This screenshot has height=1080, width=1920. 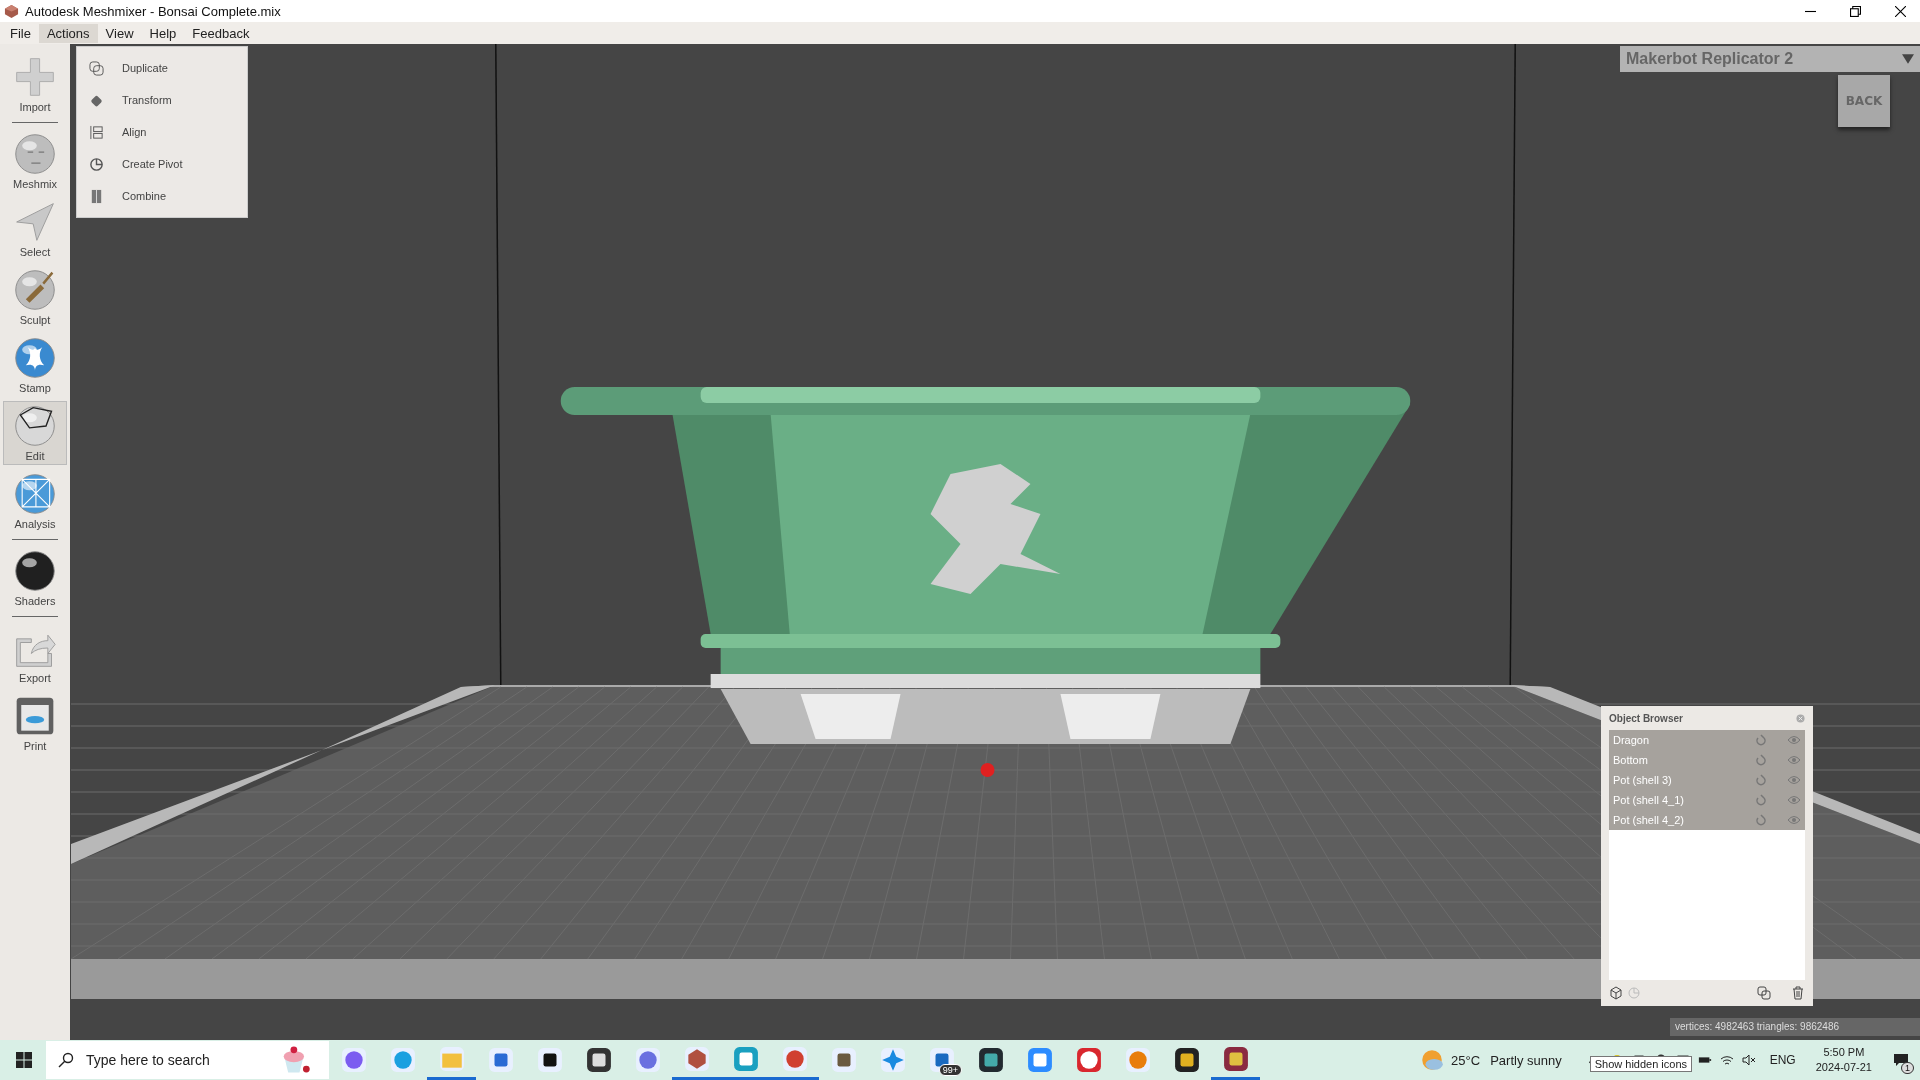 I want to click on tool-button: Import, so click(x=35, y=84).